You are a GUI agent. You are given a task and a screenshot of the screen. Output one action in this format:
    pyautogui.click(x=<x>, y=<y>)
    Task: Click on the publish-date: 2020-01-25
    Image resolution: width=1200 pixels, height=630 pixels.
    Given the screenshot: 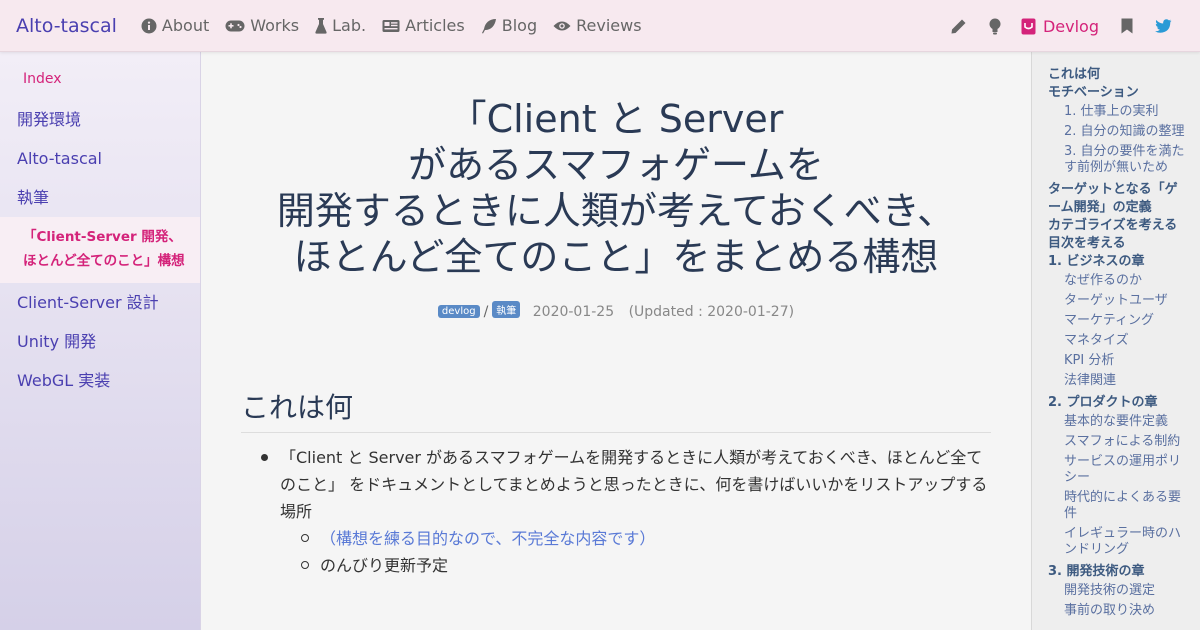 What is the action you would take?
    pyautogui.click(x=573, y=312)
    